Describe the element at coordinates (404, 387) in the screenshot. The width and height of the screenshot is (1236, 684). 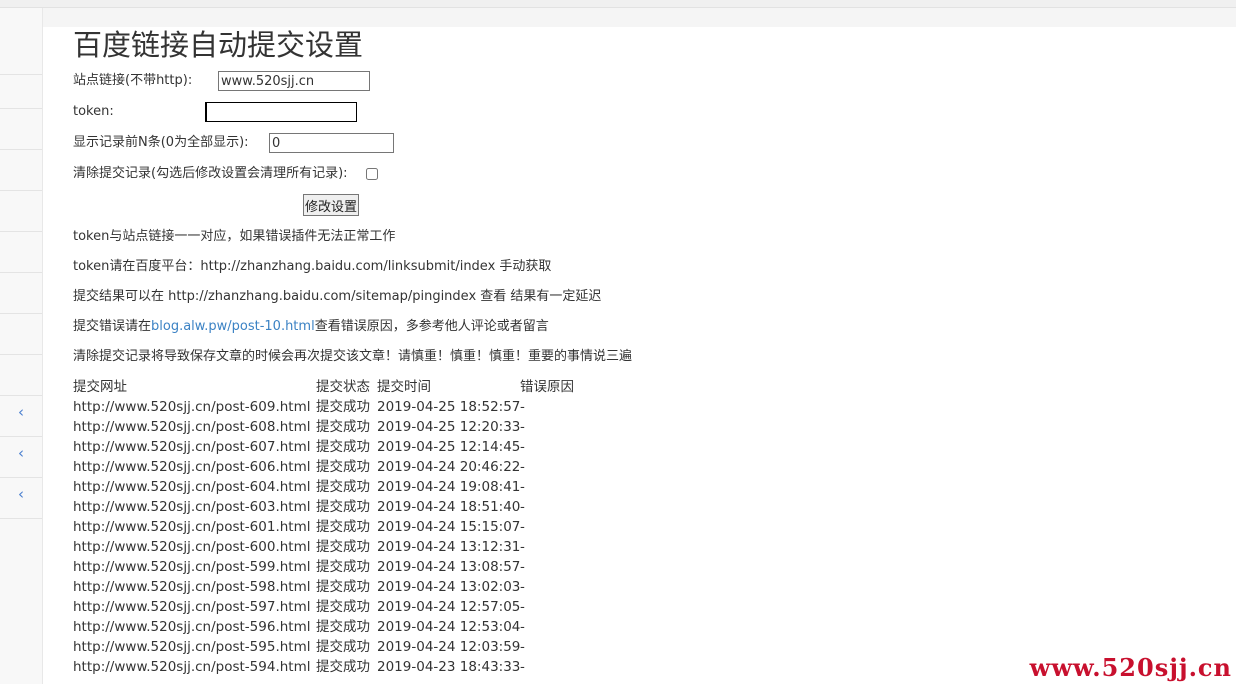
I see `header-time: 提交时间` at that location.